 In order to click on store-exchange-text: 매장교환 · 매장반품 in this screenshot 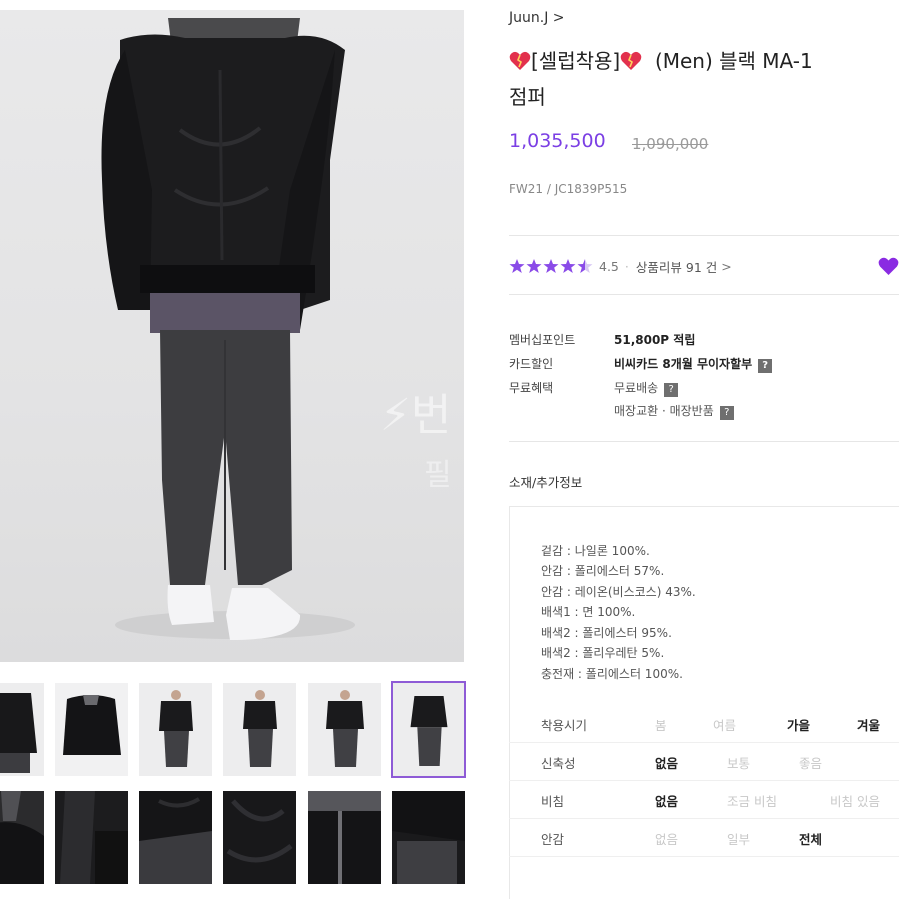, I will do `click(664, 411)`.